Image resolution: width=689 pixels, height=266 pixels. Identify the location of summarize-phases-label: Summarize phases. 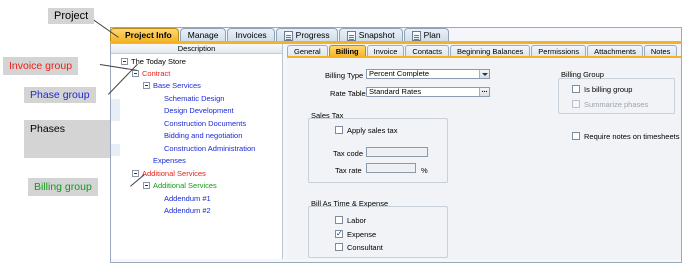
(616, 104).